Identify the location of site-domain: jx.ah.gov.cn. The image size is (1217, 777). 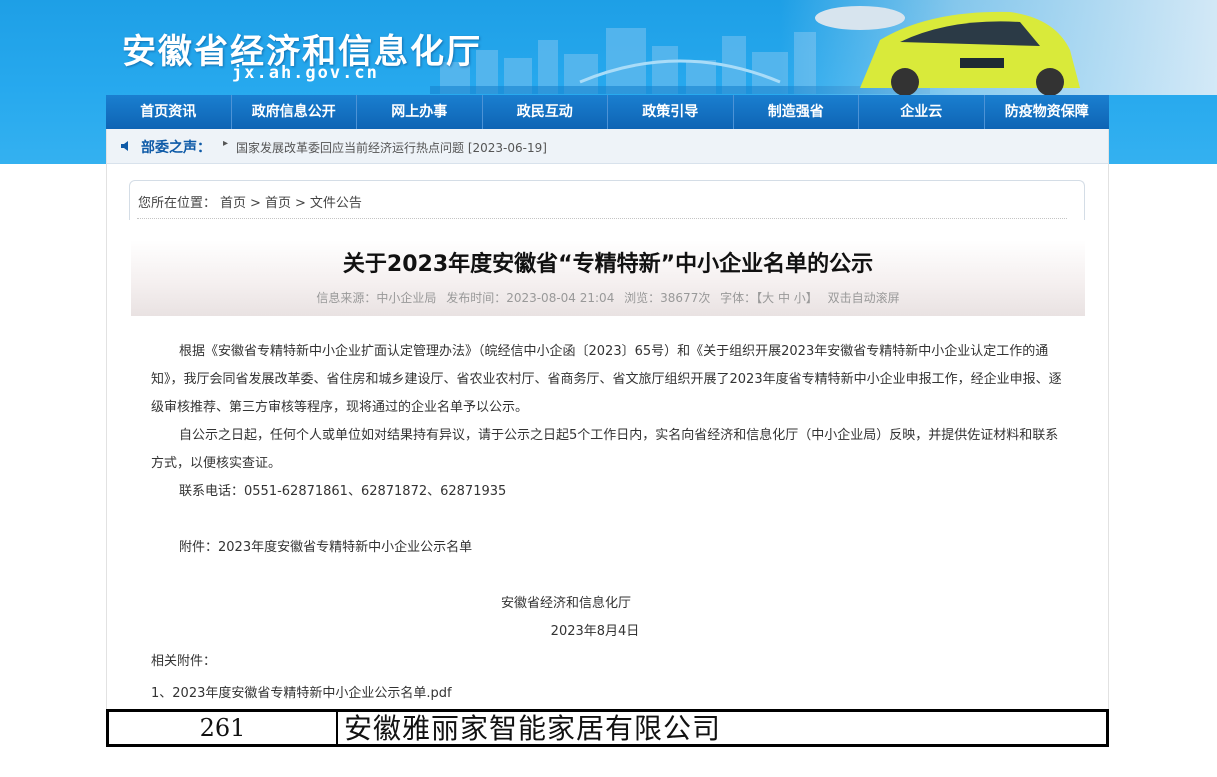
(305, 73).